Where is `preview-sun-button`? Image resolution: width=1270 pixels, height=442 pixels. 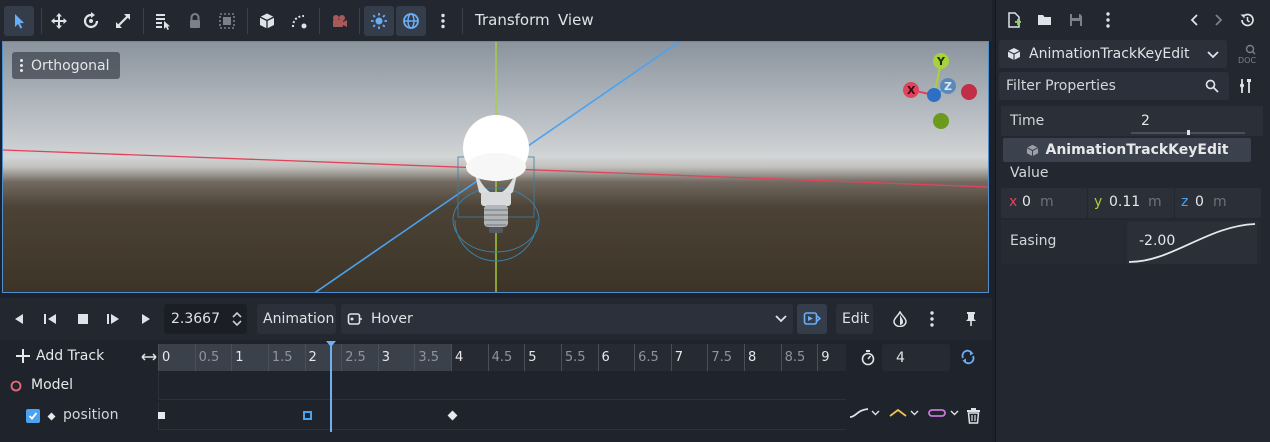
preview-sun-button is located at coordinates (379, 21).